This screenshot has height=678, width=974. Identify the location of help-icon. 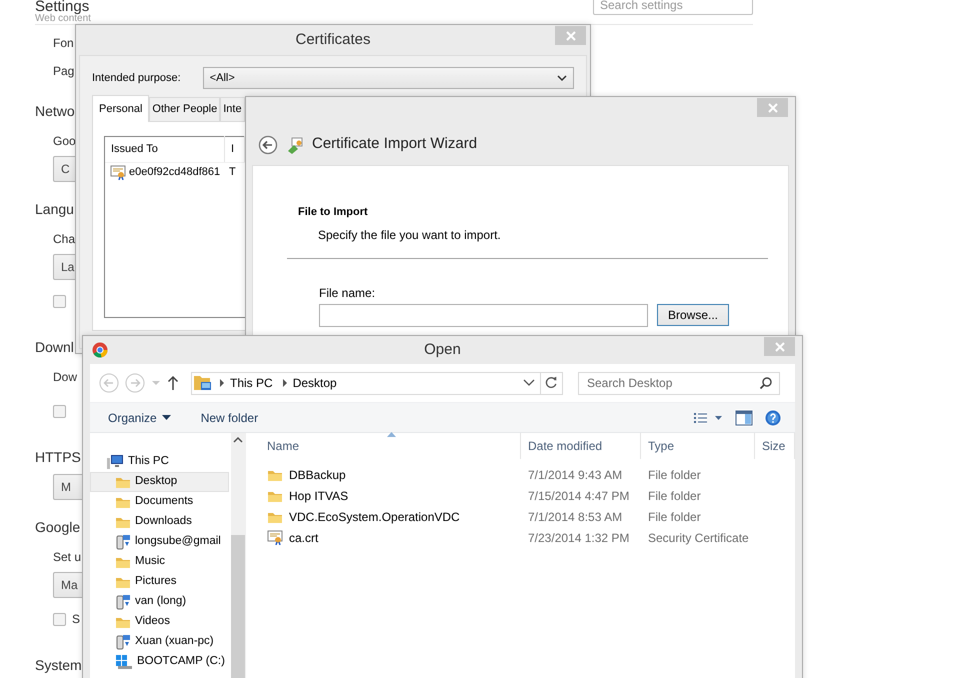
(773, 418).